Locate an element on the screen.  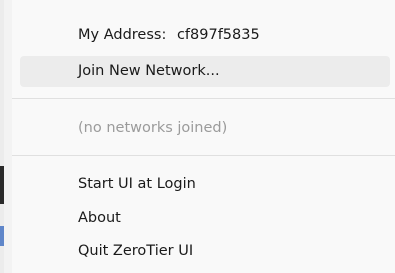
address-label: My Address: is located at coordinates (122, 35).